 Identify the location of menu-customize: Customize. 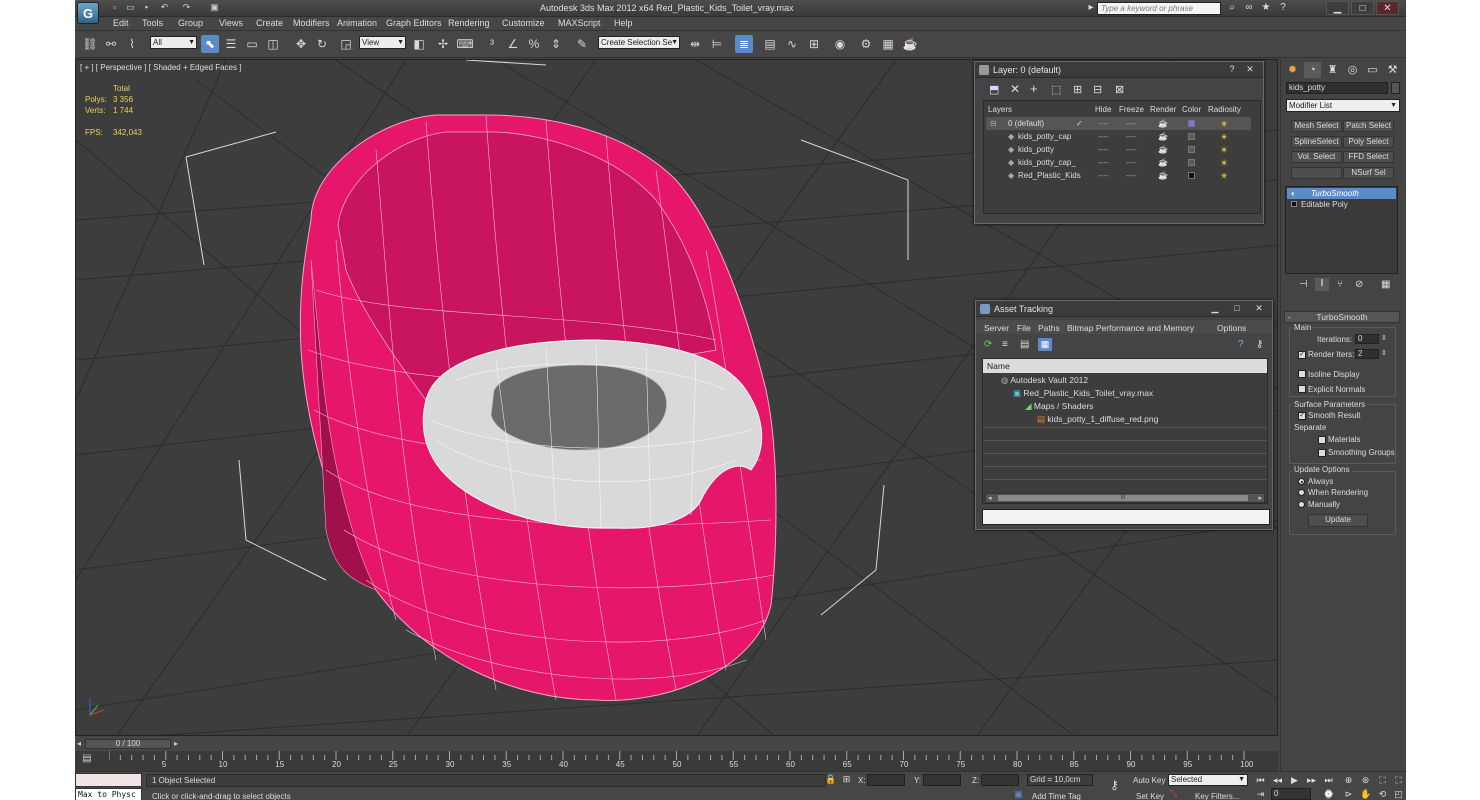
(523, 23).